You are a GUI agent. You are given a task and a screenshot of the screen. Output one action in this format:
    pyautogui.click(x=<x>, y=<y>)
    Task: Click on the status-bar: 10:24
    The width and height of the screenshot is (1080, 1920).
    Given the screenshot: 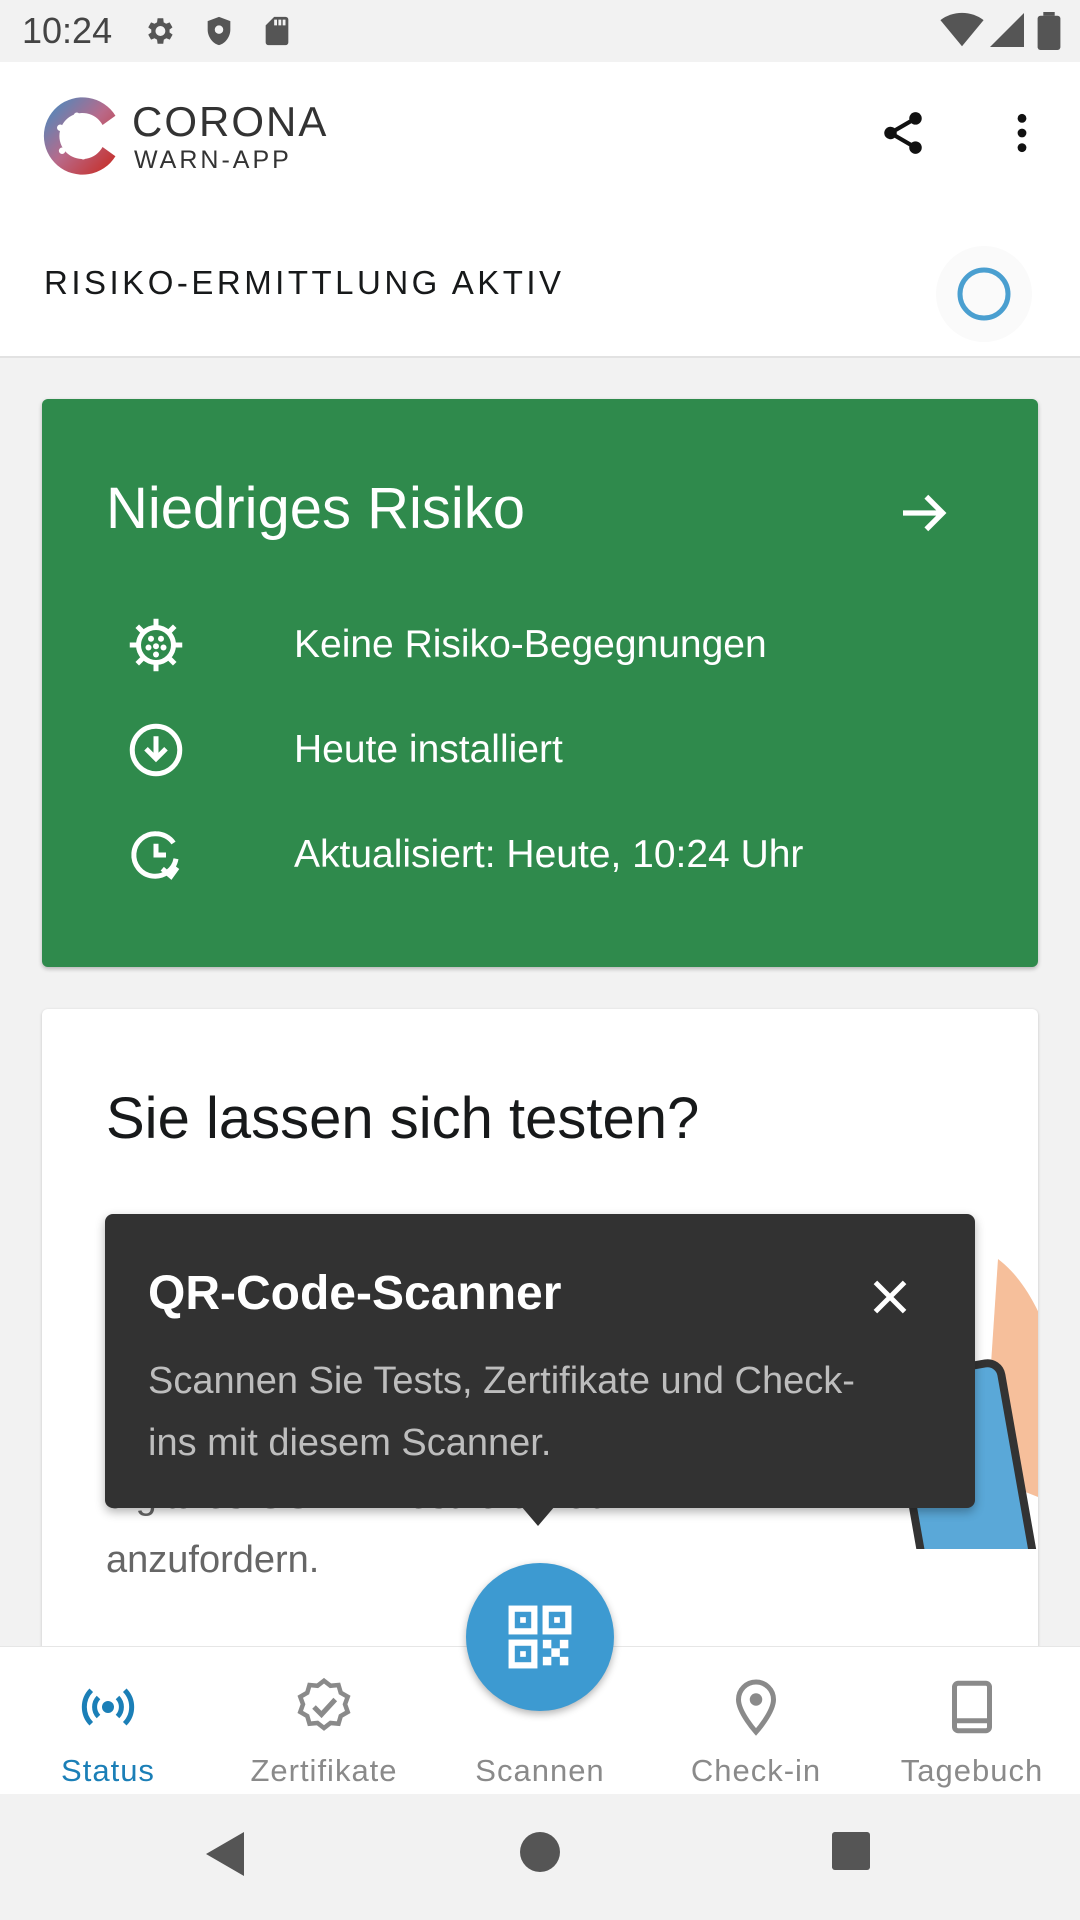 What is the action you would take?
    pyautogui.click(x=540, y=31)
    